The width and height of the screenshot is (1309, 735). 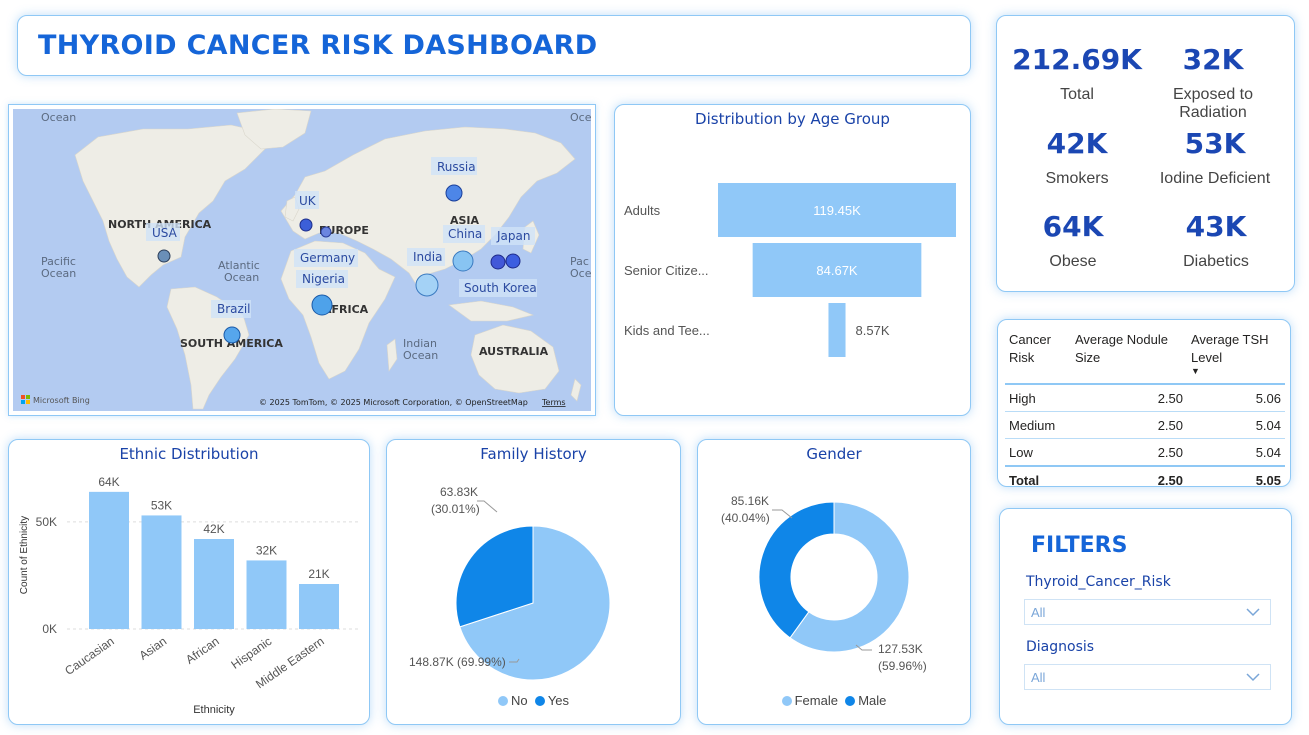 I want to click on kpi-obese: 64K Obese, so click(x=1073, y=241).